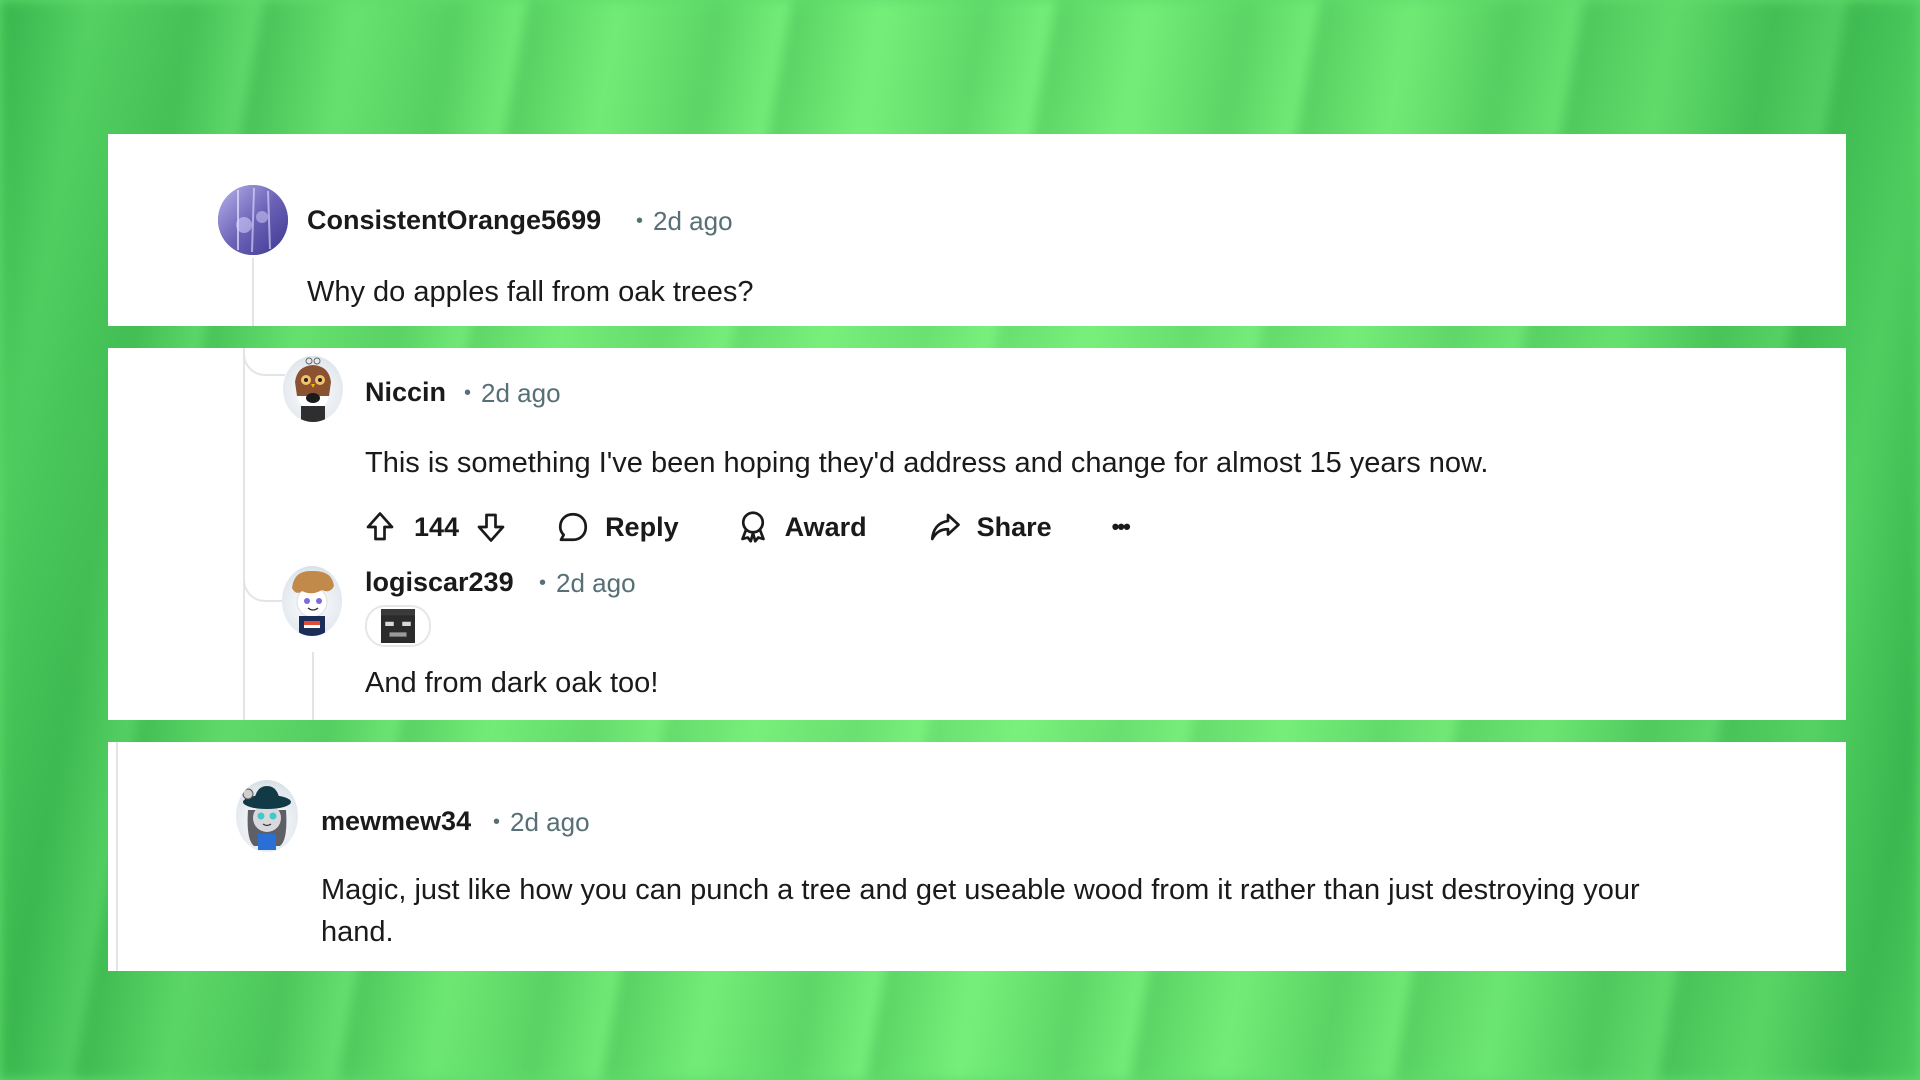  I want to click on comment-action-bar: 144 Reply Award Share •••, so click(746, 527).